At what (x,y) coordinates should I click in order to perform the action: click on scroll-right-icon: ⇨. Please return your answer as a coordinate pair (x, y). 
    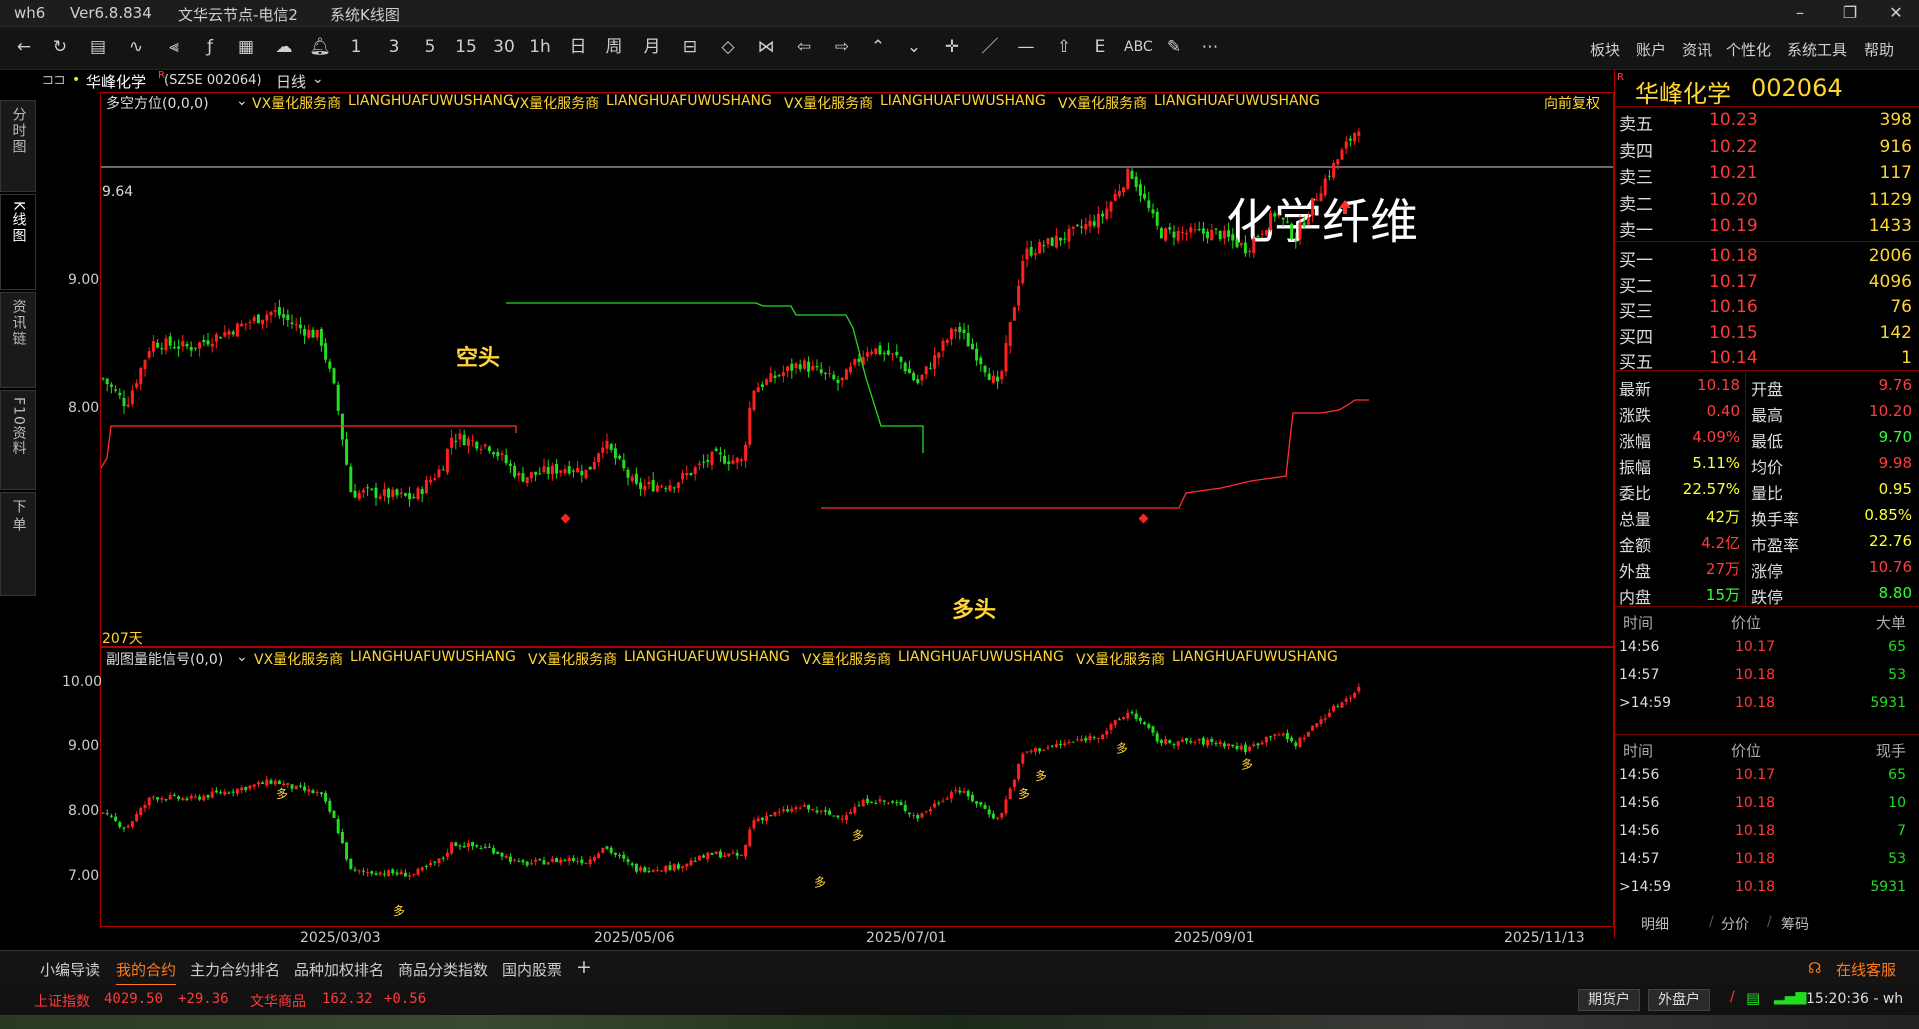
    Looking at the image, I should click on (842, 47).